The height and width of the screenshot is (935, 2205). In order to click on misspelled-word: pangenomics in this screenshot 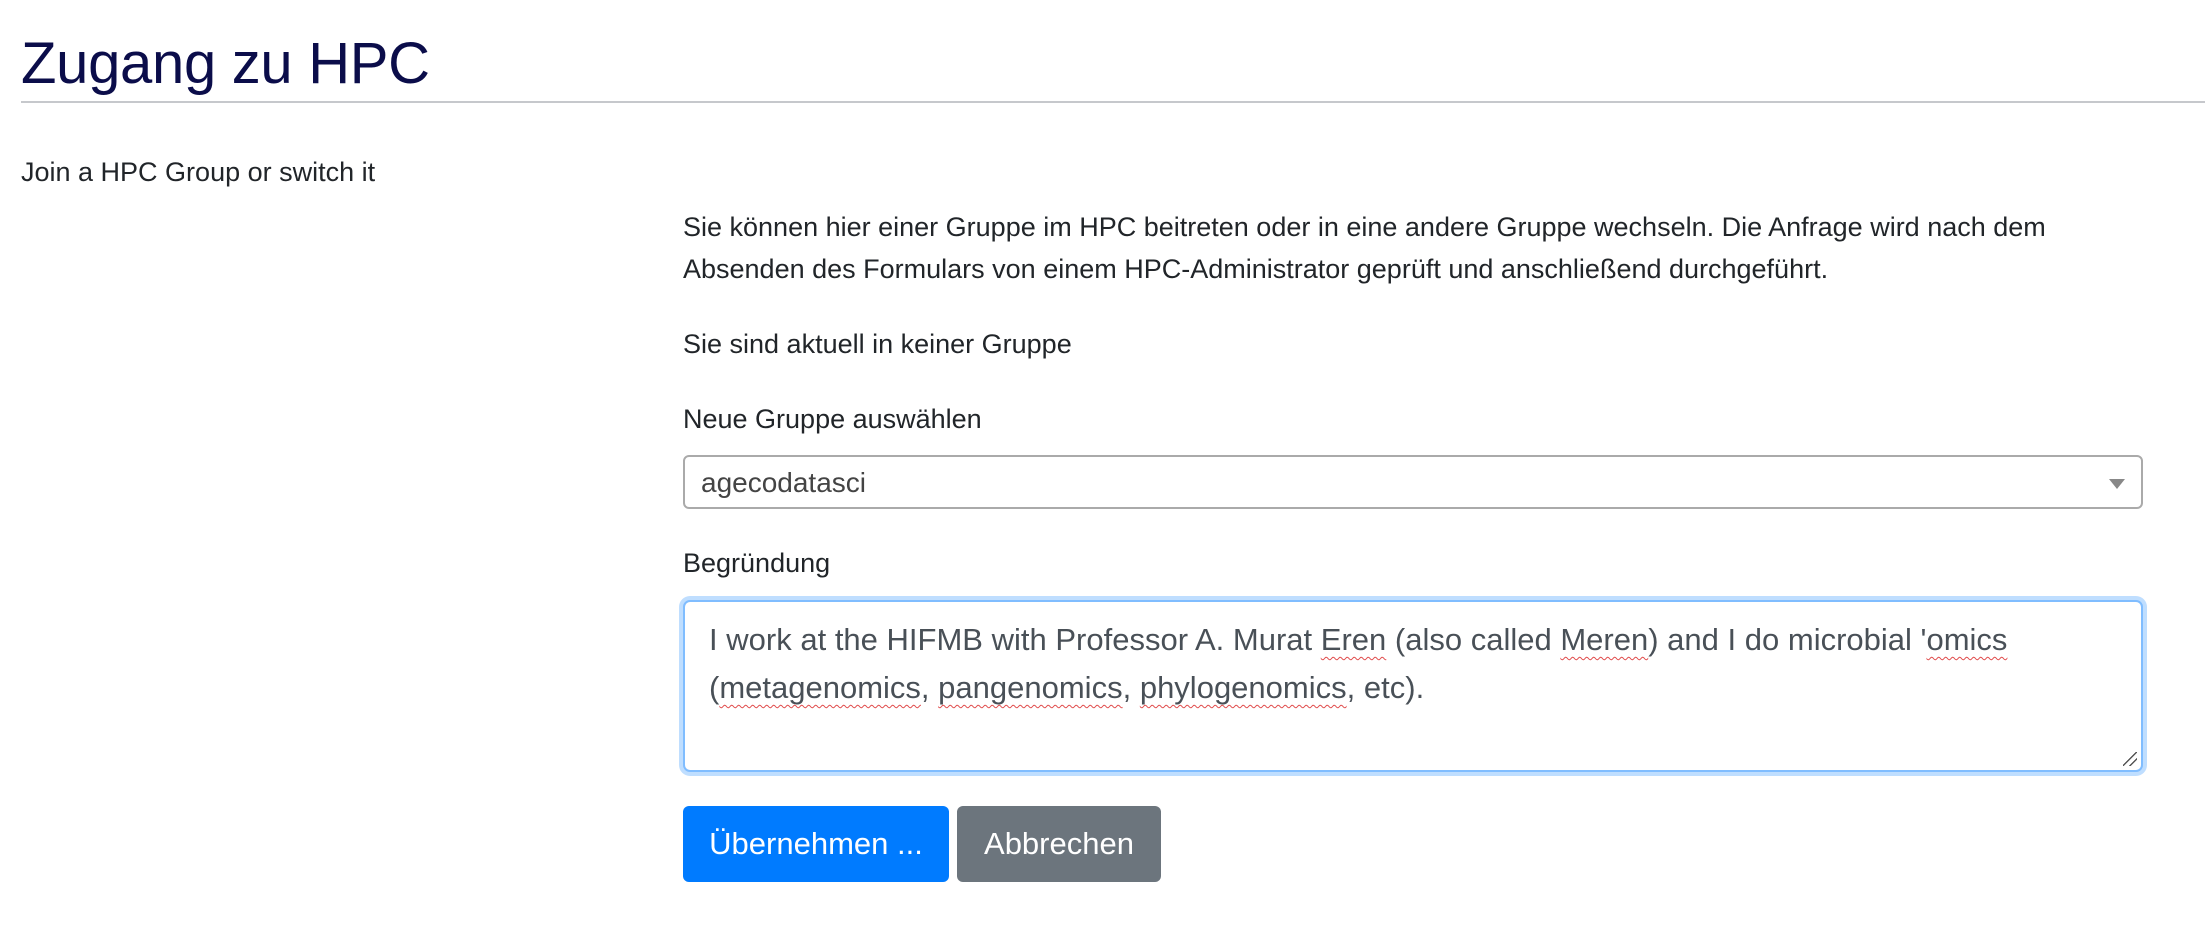, I will do `click(1030, 687)`.